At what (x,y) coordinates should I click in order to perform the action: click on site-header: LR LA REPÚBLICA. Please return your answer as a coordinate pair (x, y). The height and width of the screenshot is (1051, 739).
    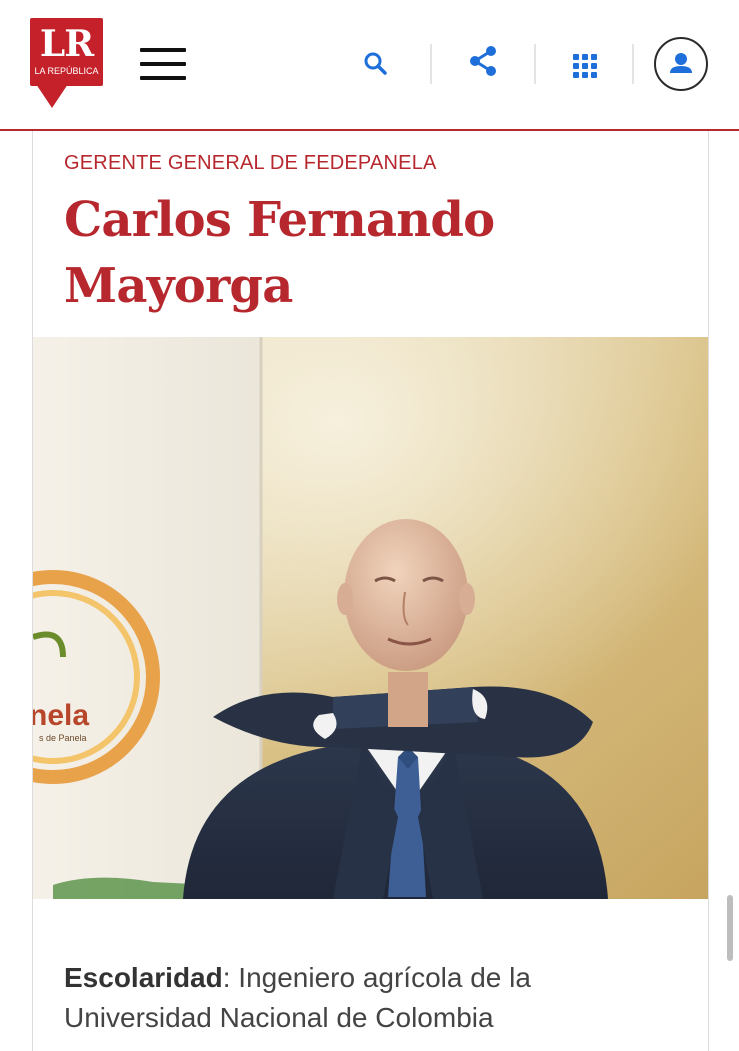
    Looking at the image, I should click on (369, 65).